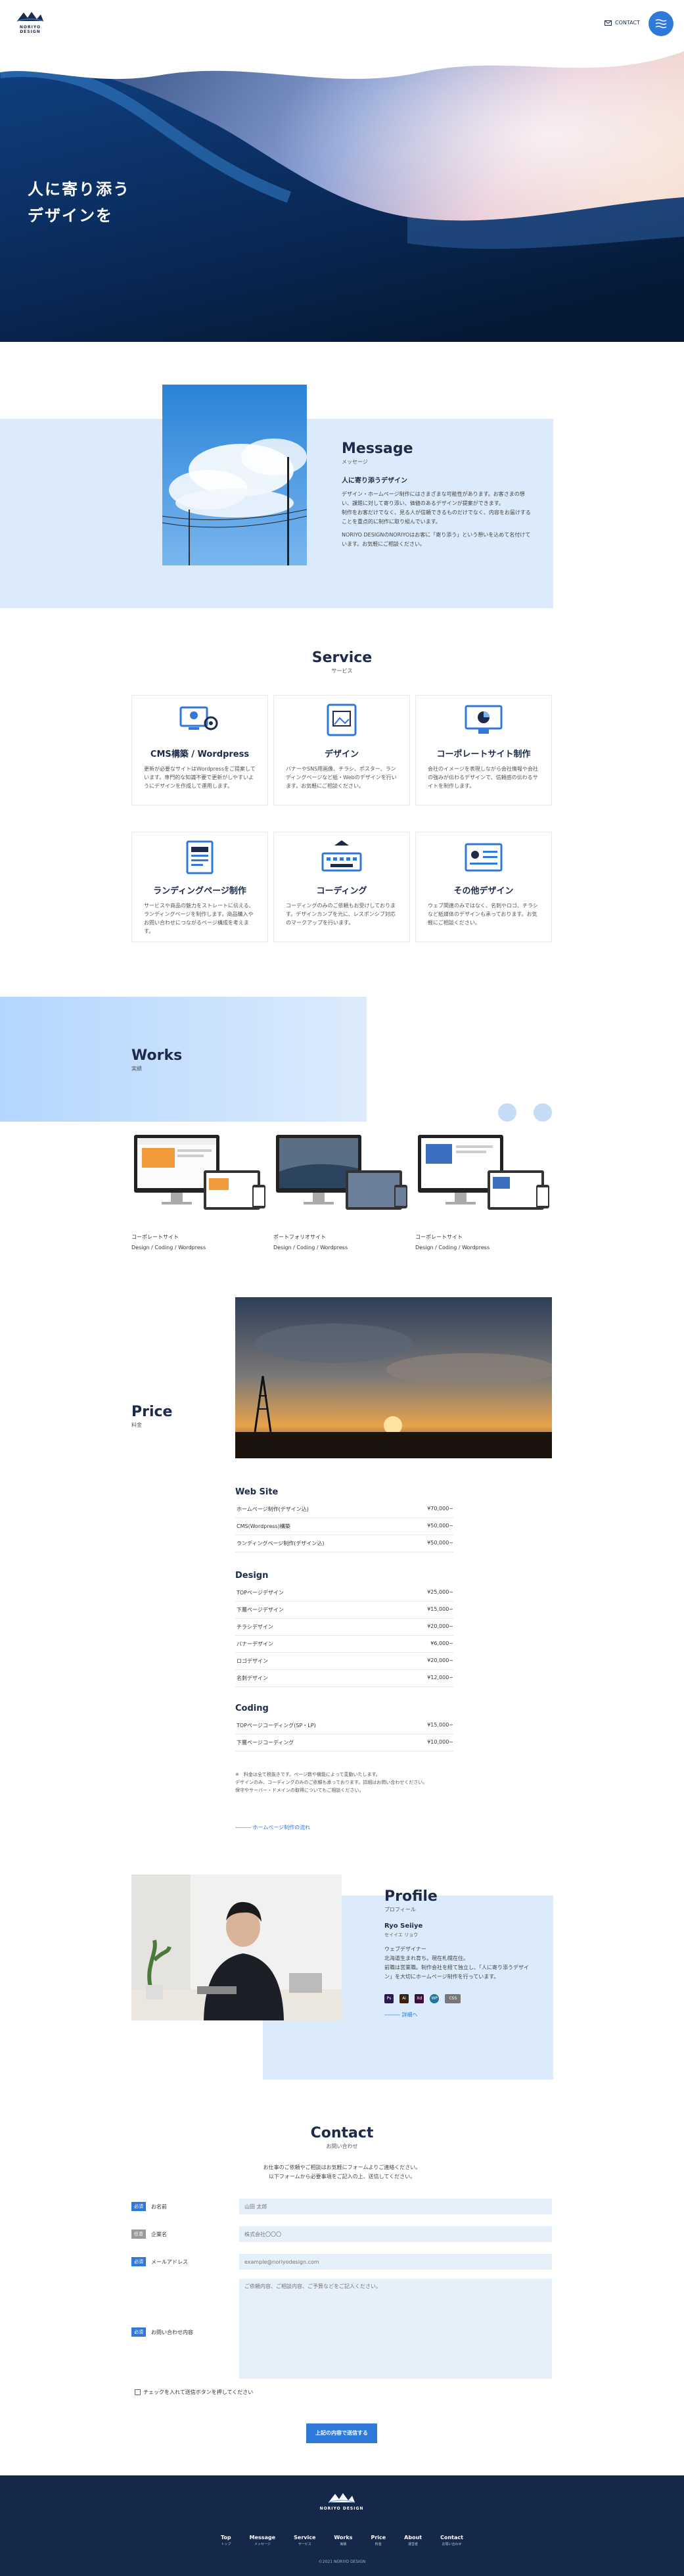 This screenshot has width=684, height=2576. What do you see at coordinates (378, 2544) in the screenshot?
I see `footer-nav-sub: 料金` at bounding box center [378, 2544].